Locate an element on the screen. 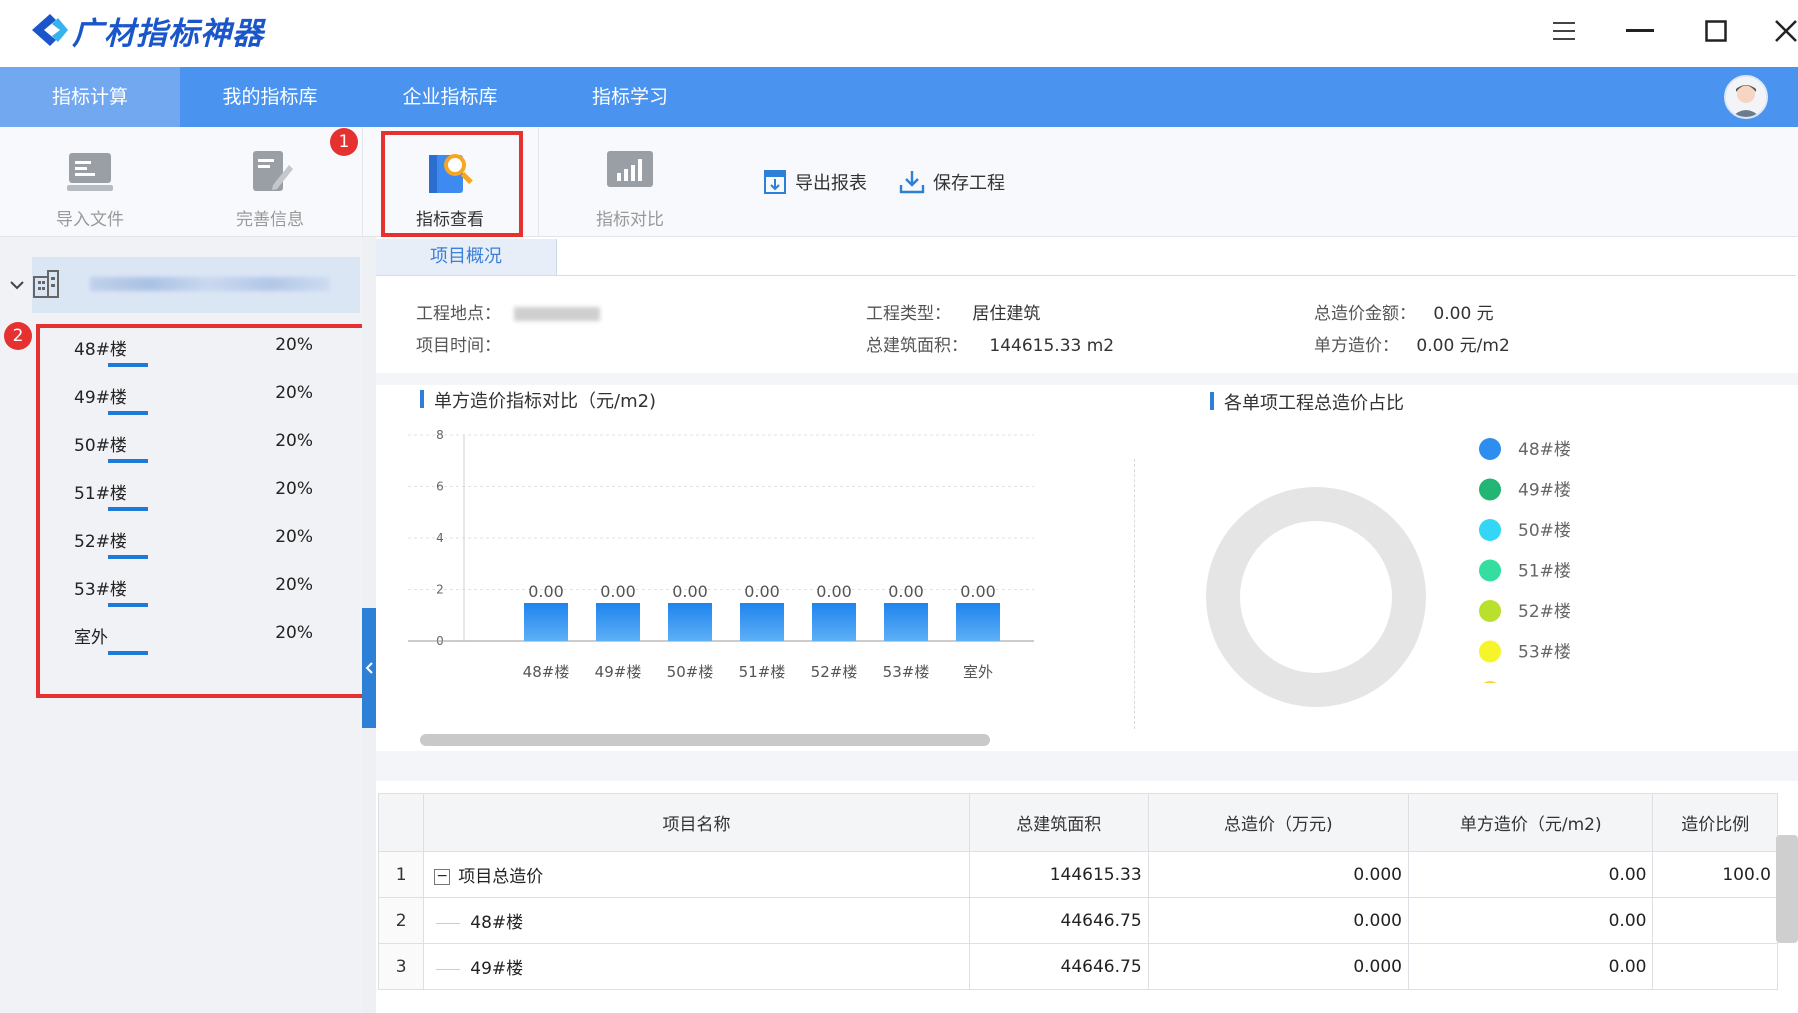 The image size is (1798, 1013). tree-root-project is located at coordinates (196, 285).